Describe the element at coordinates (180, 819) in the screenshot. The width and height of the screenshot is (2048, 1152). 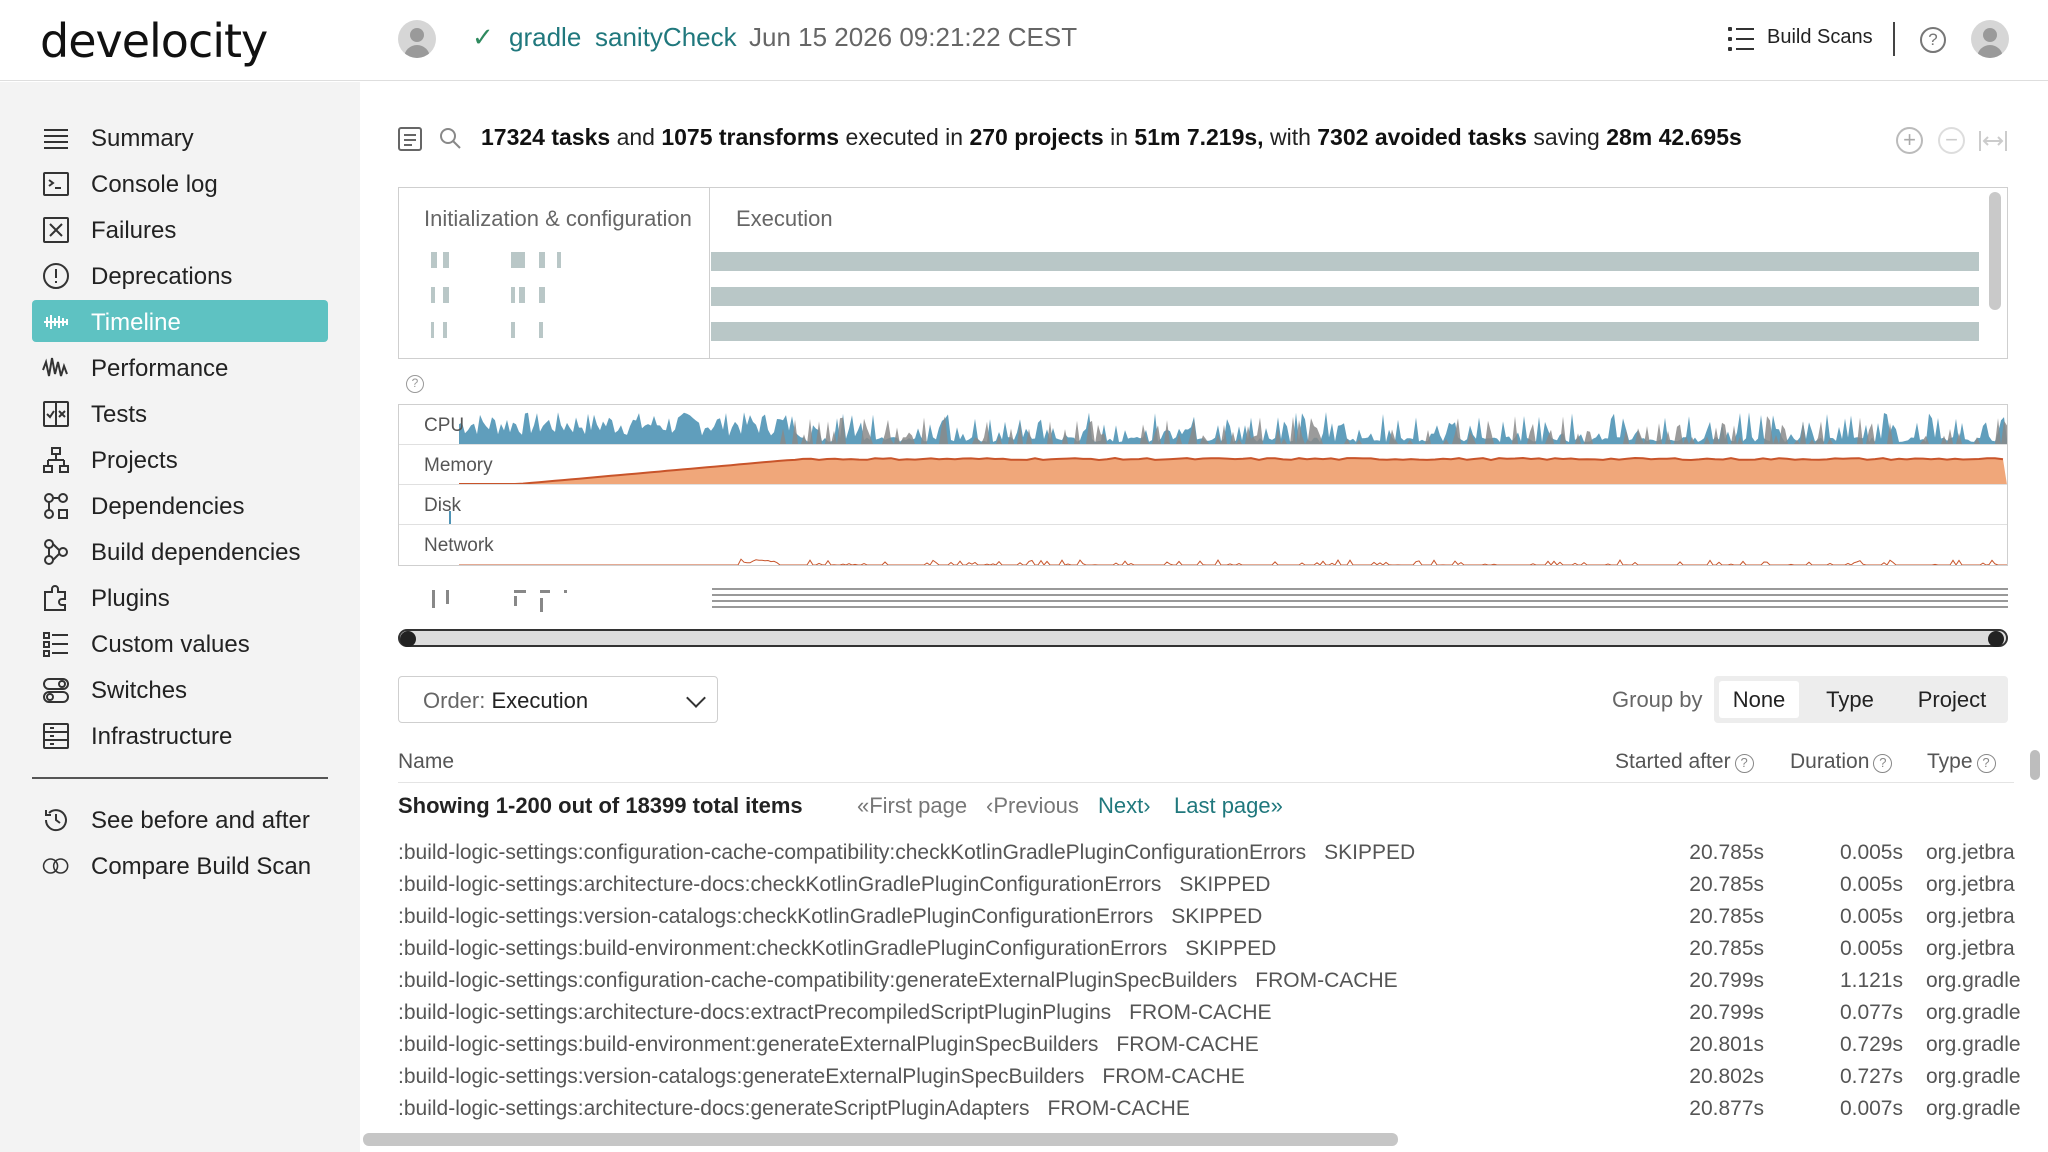
I see `nav-see-before-after: See before and after` at that location.